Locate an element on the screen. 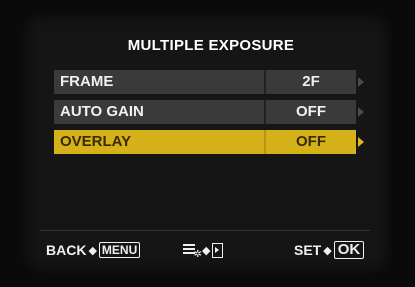 The height and width of the screenshot is (287, 415). right-arrow-box-icon is located at coordinates (218, 250).